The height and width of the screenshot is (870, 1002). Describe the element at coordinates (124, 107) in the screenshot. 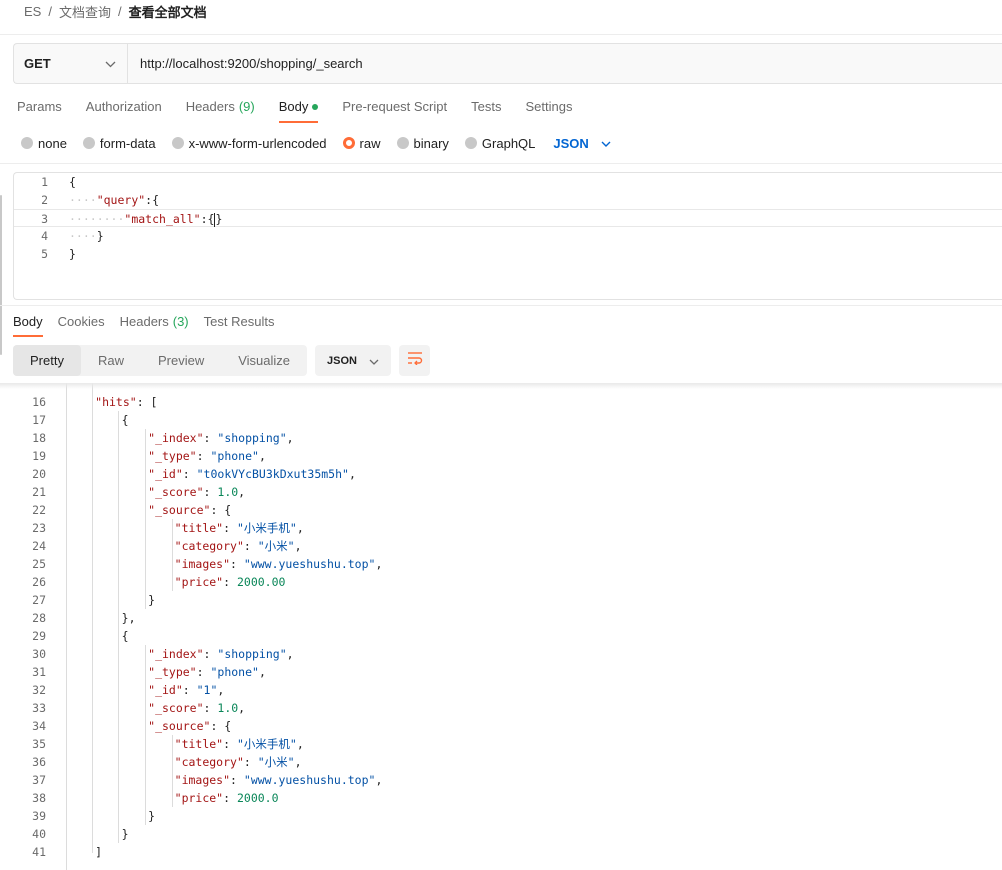

I see `tab-authorization: Authorization` at that location.